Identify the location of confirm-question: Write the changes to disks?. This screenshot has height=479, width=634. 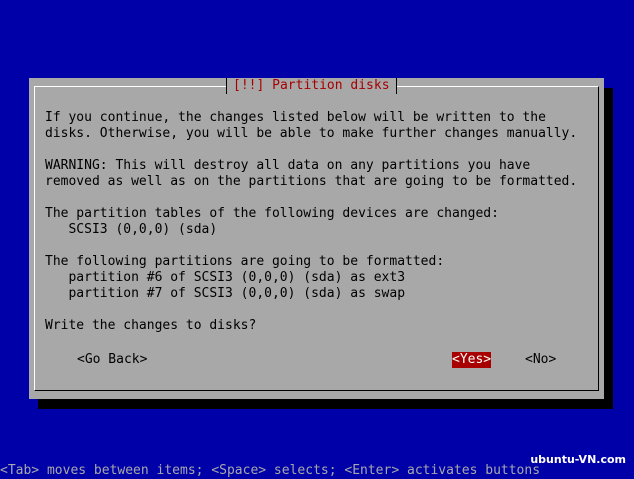
(151, 325).